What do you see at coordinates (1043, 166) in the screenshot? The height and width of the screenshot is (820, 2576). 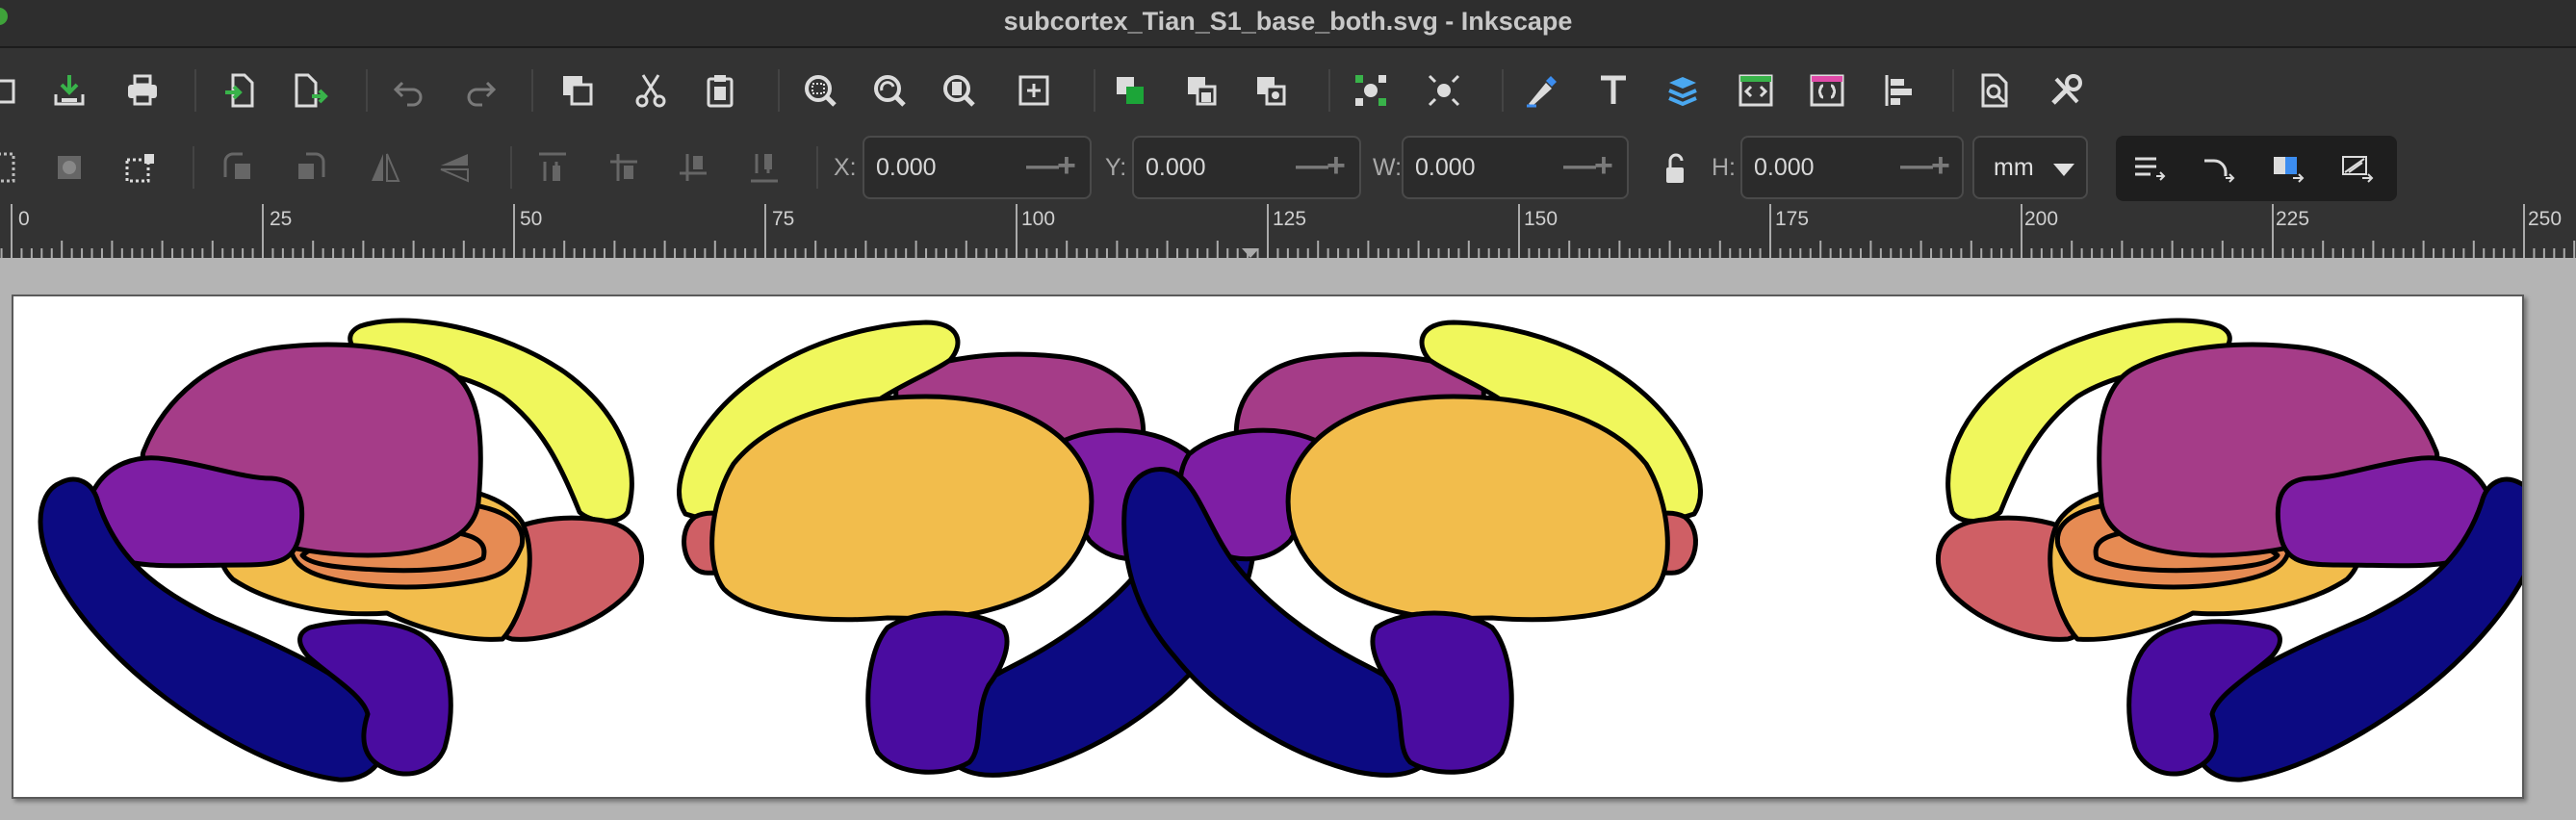 I see `x-decrement-button: —` at bounding box center [1043, 166].